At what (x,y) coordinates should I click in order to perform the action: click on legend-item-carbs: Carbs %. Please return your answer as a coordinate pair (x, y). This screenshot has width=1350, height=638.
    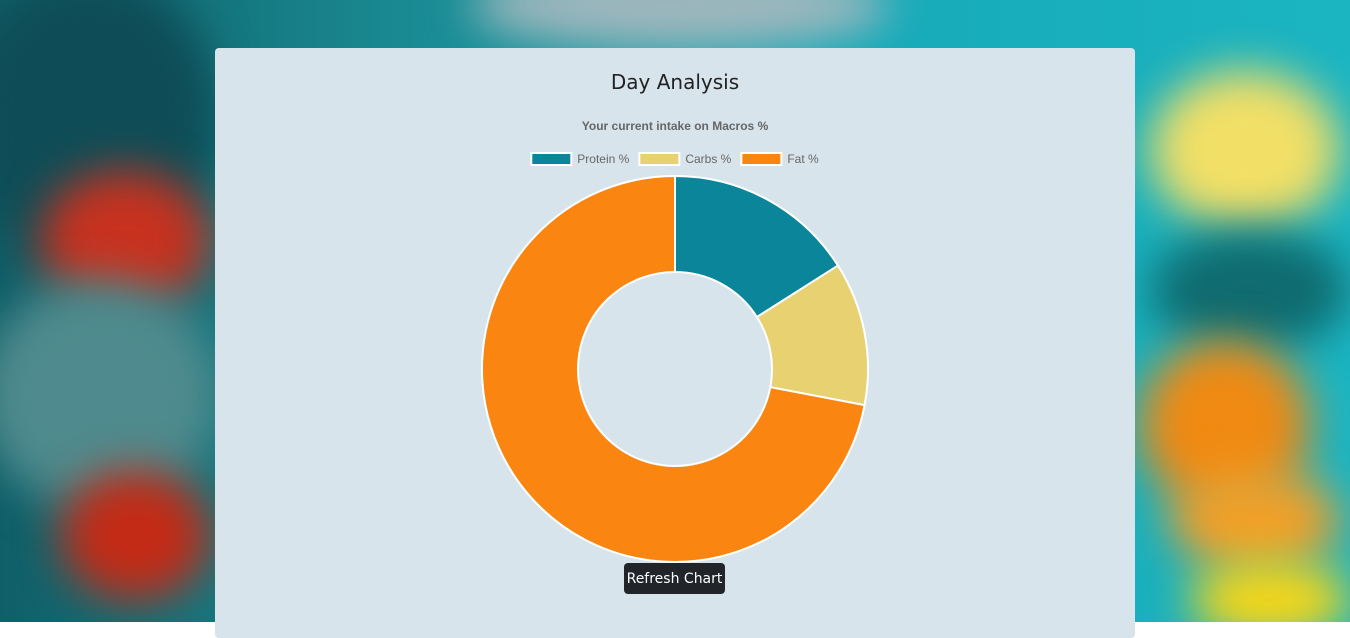
    Looking at the image, I should click on (685, 159).